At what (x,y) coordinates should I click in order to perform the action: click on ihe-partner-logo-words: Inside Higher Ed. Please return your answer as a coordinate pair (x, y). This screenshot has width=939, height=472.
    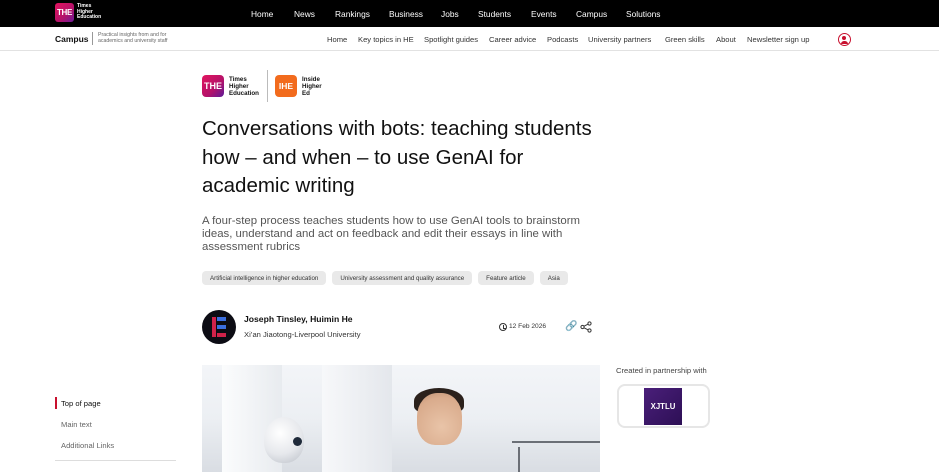
    Looking at the image, I should click on (312, 86).